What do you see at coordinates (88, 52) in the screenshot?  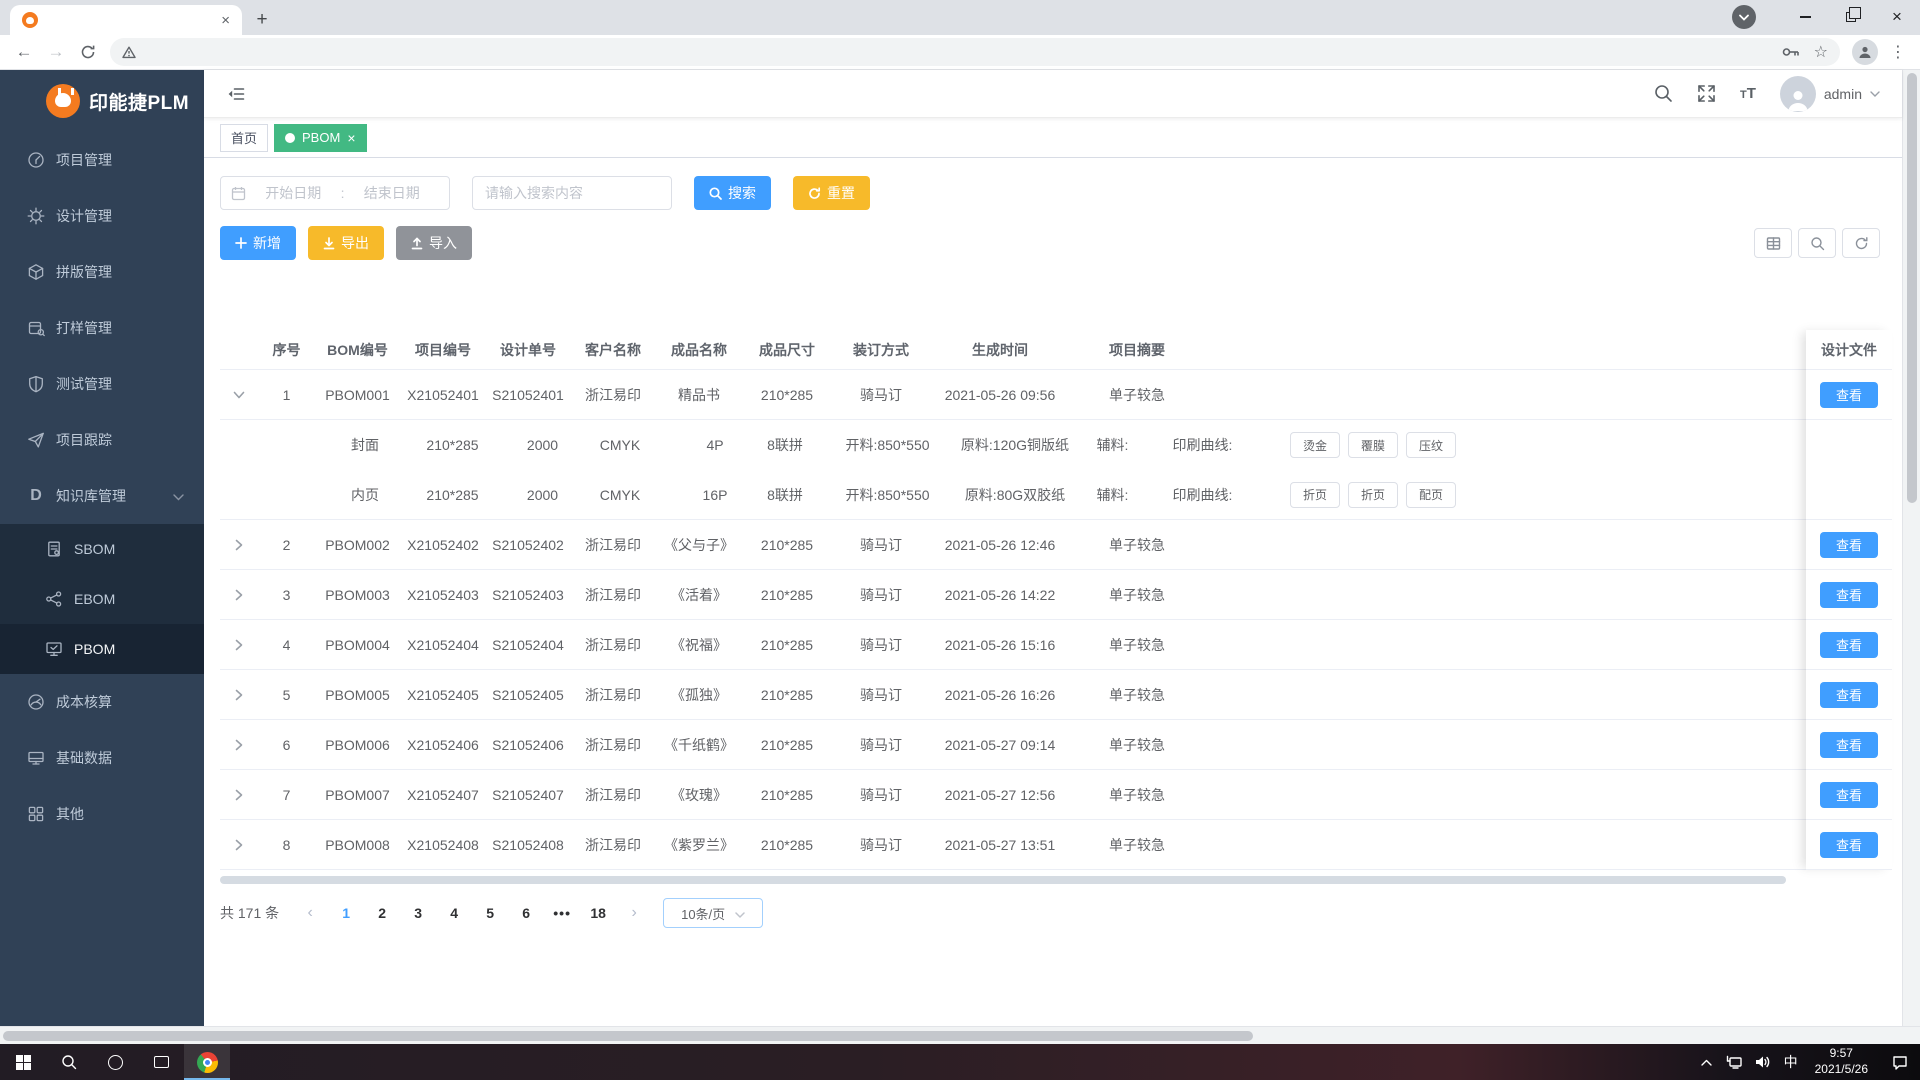 I see `reload-icon` at bounding box center [88, 52].